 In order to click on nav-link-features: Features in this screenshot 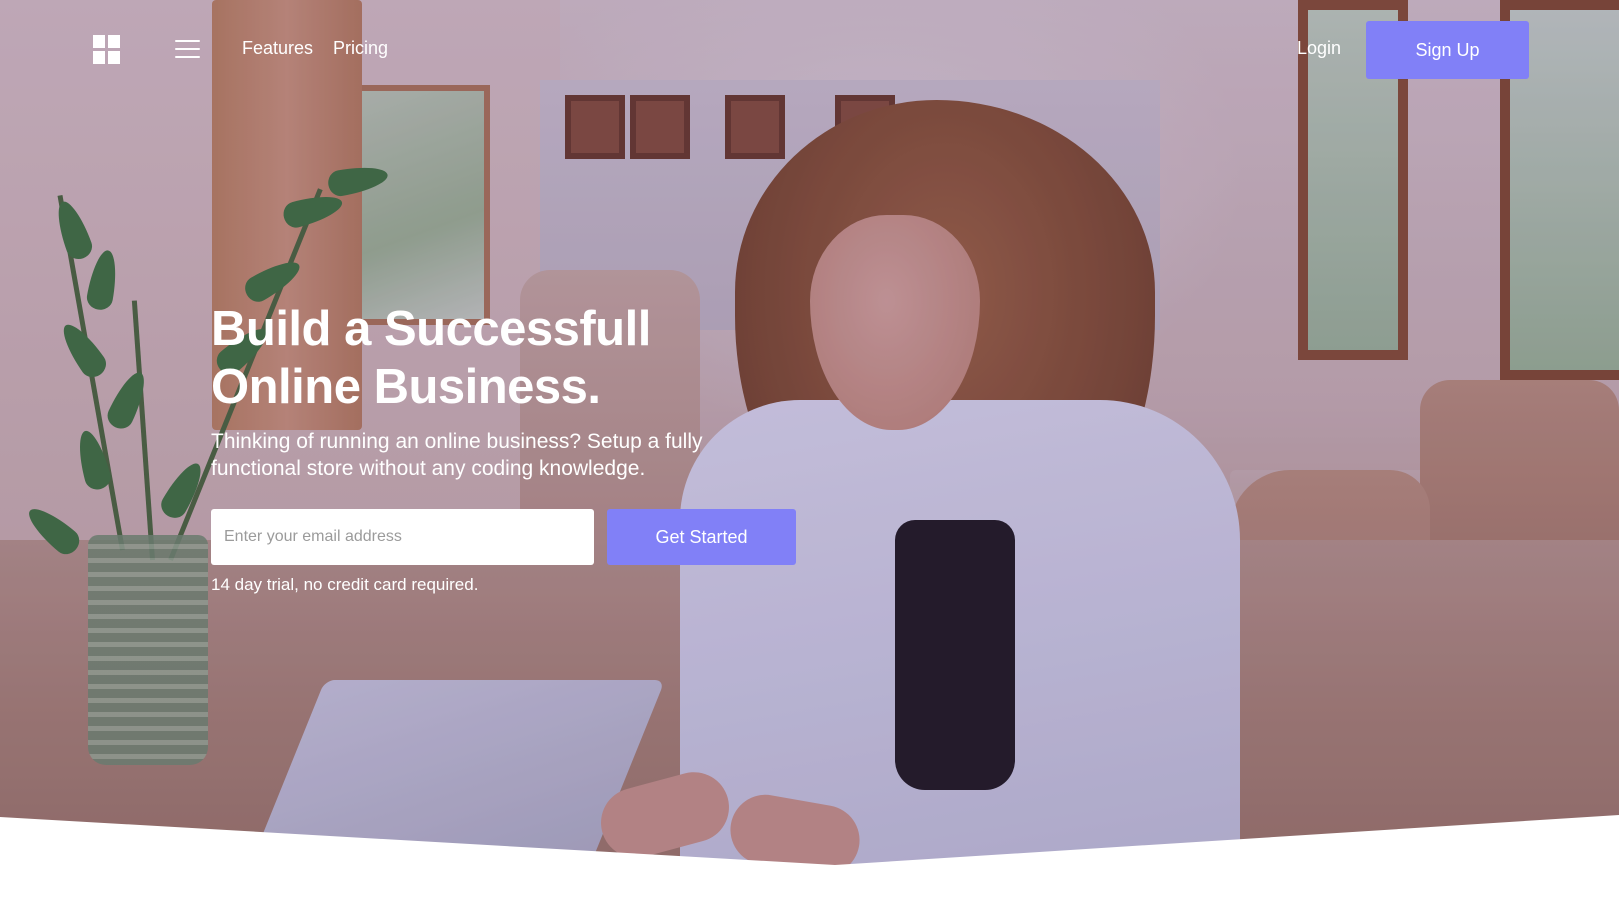, I will do `click(277, 48)`.